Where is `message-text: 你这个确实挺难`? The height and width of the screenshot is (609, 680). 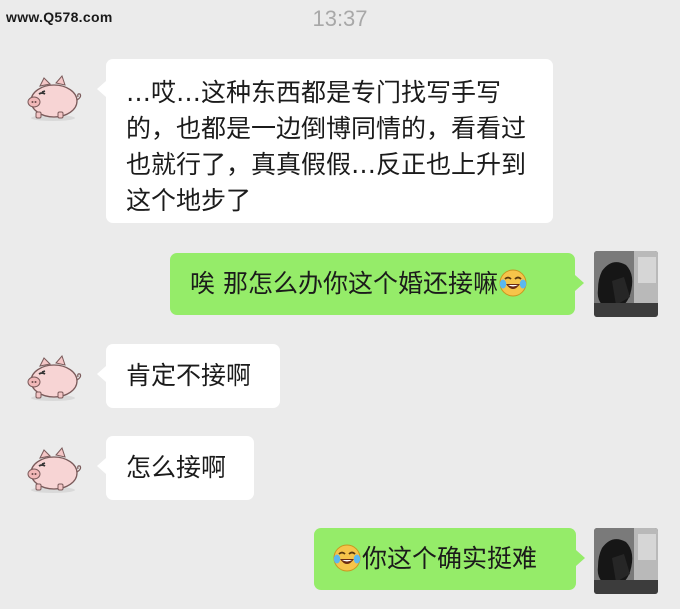
message-text: 你这个确实挺难 is located at coordinates (450, 558).